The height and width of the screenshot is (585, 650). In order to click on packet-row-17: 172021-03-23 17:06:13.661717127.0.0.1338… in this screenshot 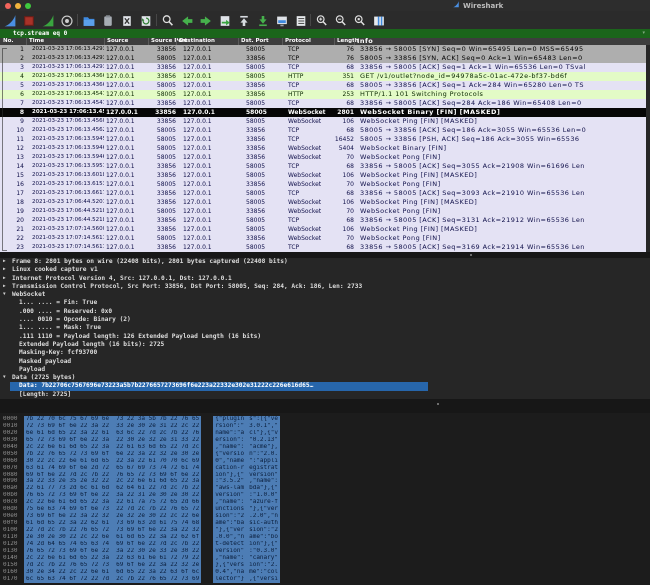, I will do `click(325, 193)`.